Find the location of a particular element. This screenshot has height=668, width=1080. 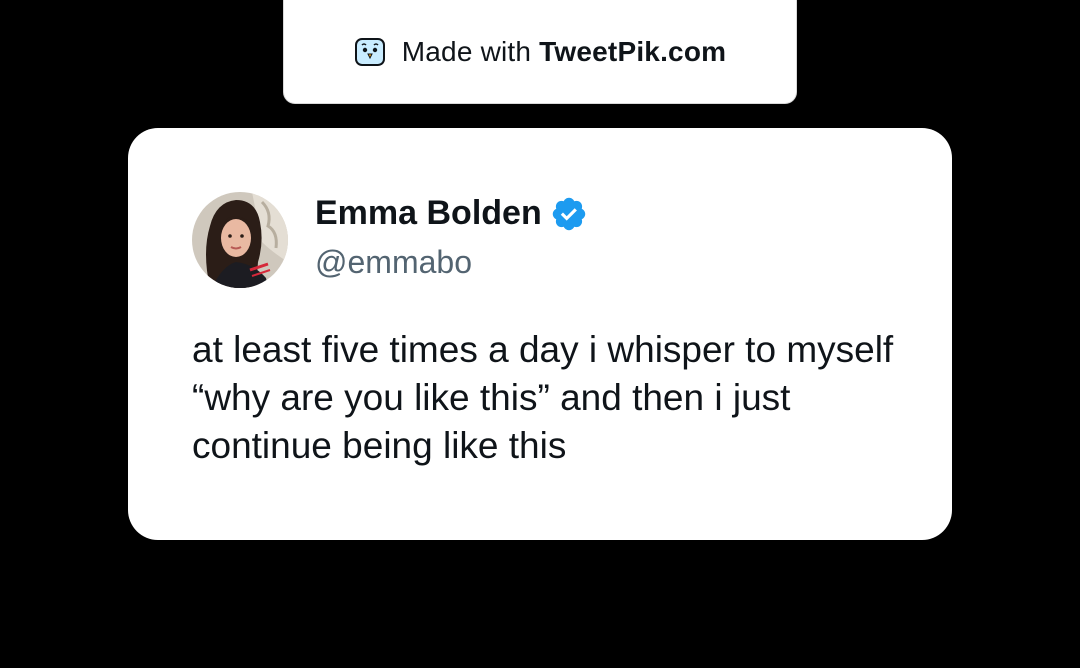

author-handle: @emmabo is located at coordinates (393, 262).